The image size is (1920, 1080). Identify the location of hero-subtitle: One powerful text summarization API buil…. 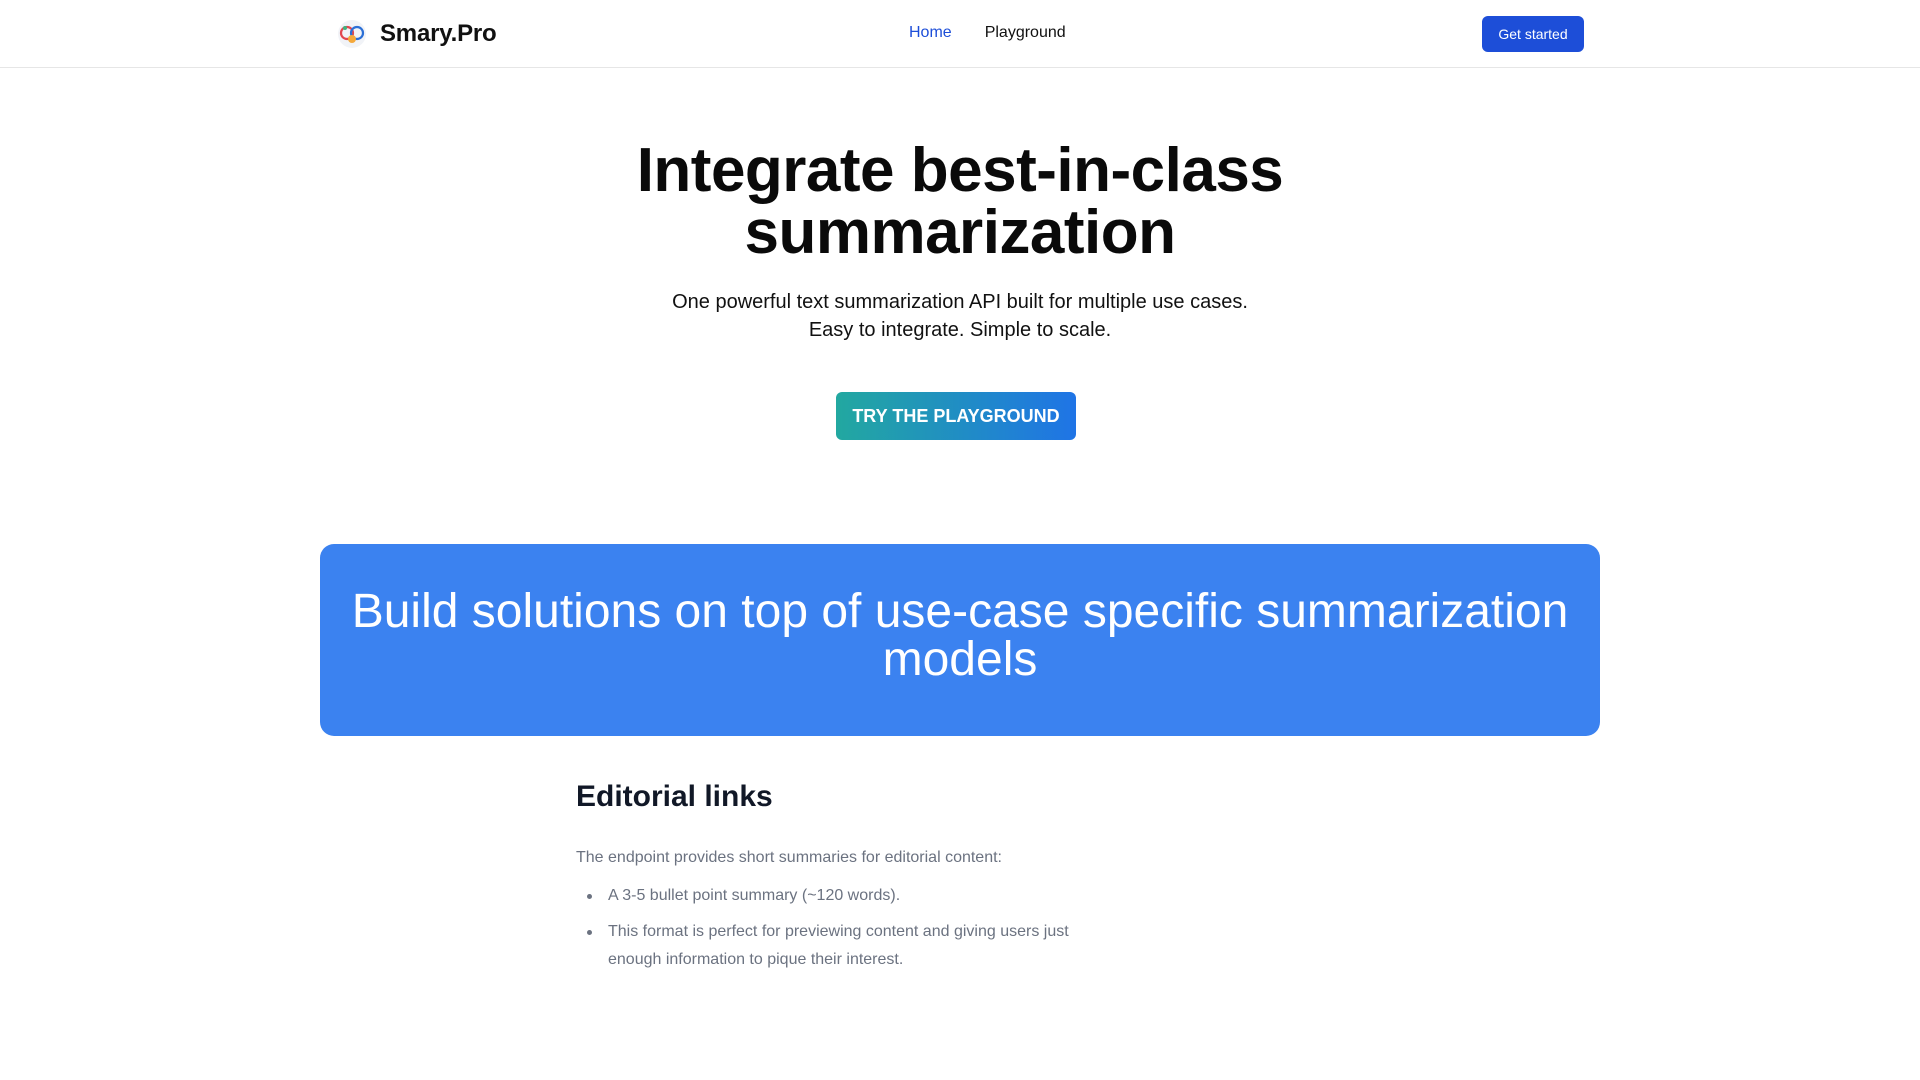
(960, 316).